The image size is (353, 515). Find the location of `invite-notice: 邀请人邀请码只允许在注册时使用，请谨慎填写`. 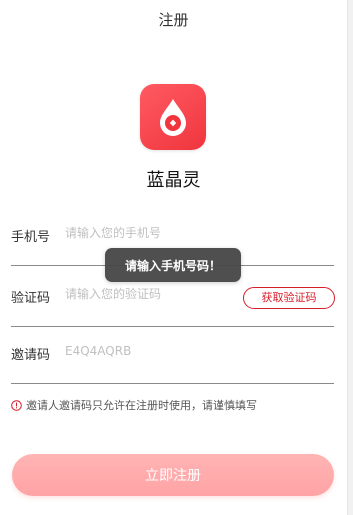

invite-notice: 邀请人邀请码只允许在注册时使用，请谨慎填写 is located at coordinates (134, 405).